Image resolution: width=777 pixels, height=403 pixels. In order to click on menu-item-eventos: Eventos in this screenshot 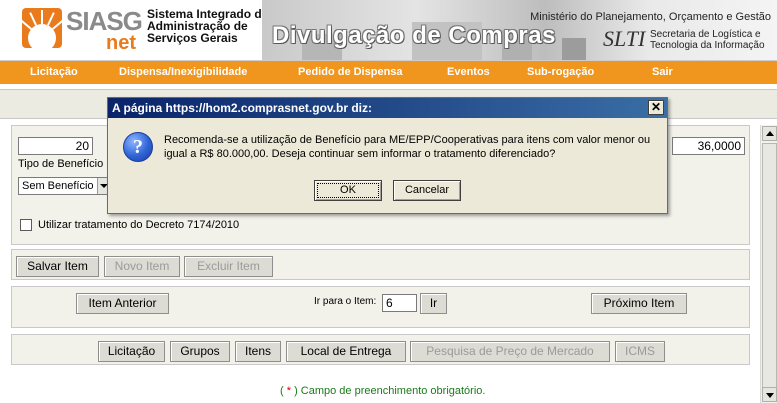, I will do `click(468, 72)`.